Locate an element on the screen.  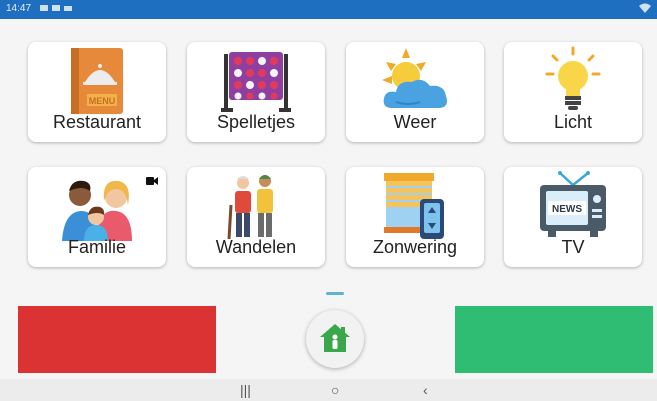
wifi-icon is located at coordinates (645, 9).